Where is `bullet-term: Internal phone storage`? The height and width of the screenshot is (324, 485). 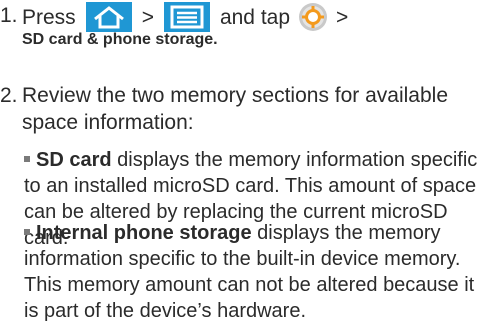
bullet-term: Internal phone storage is located at coordinates (144, 233).